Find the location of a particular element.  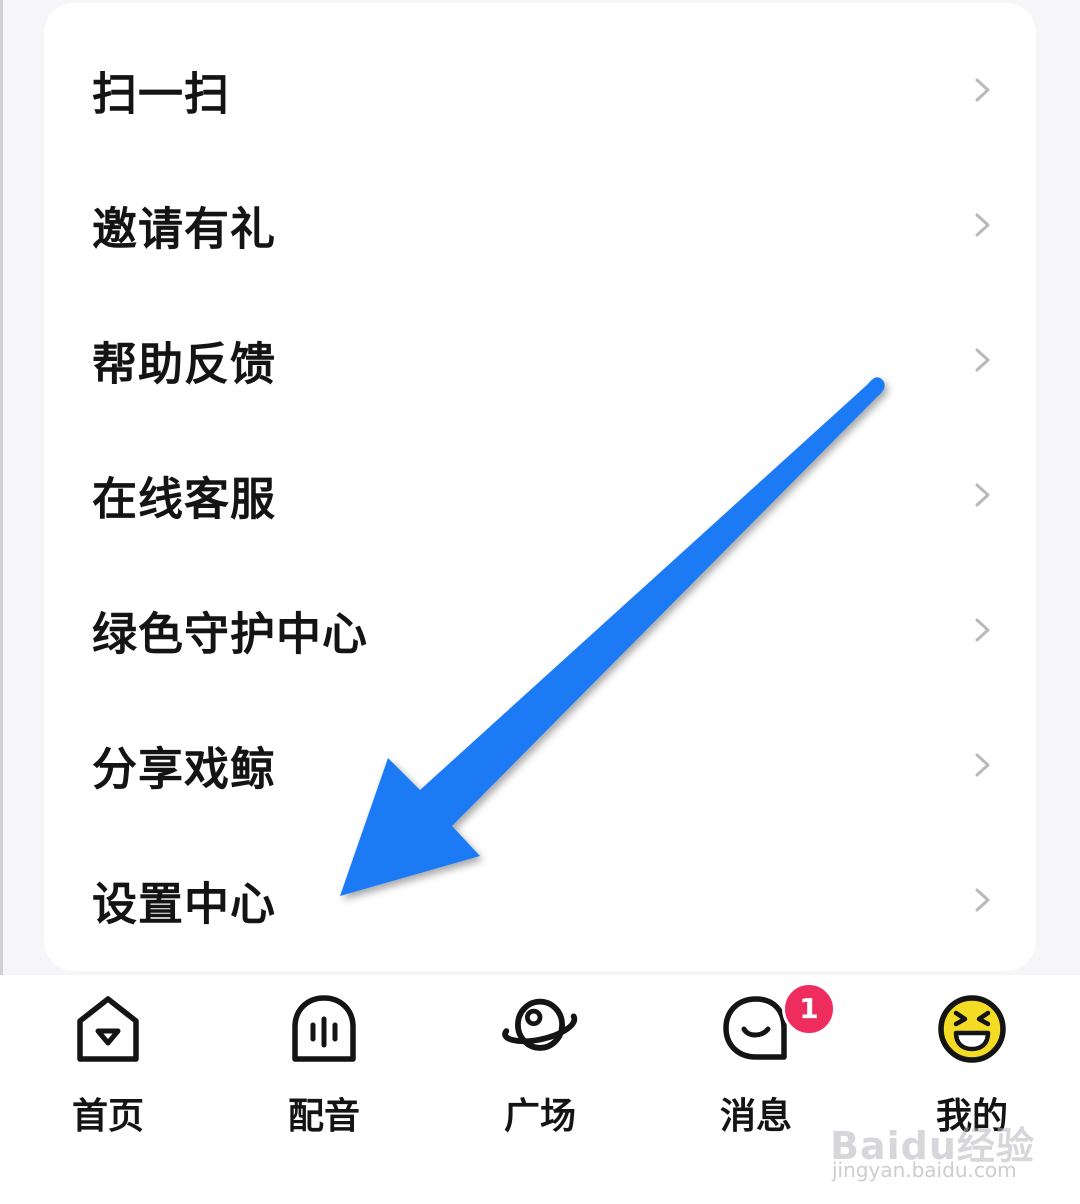

tab-home: 首页 is located at coordinates (108, 1065).